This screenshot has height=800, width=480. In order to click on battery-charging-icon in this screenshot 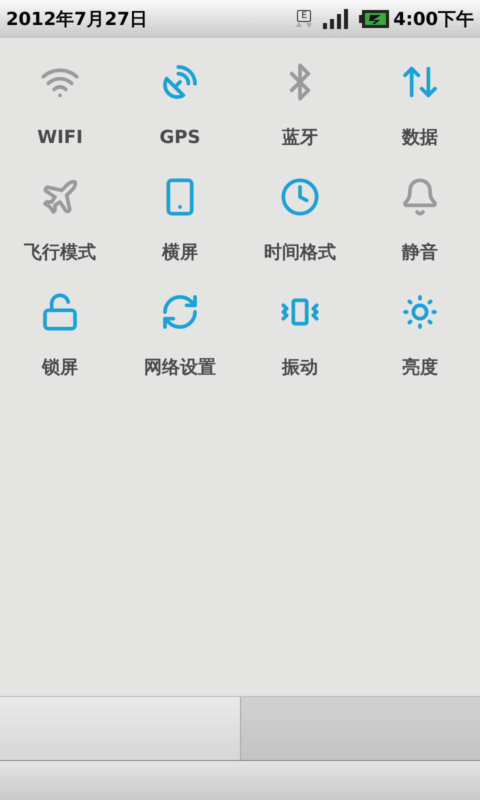, I will do `click(374, 19)`.